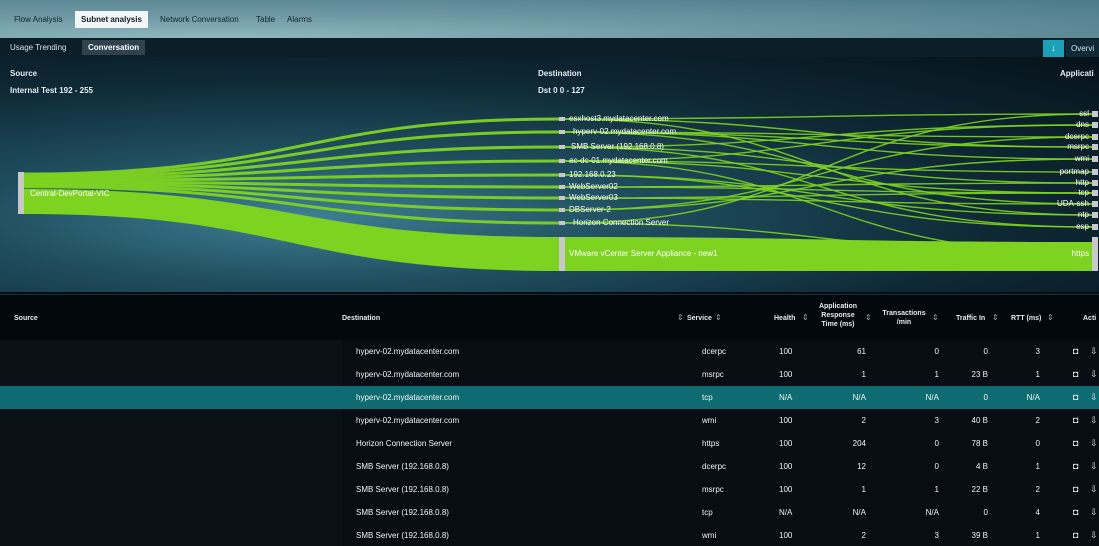 The height and width of the screenshot is (546, 1099). Describe the element at coordinates (593, 186) in the screenshot. I see `destination-node-label: WebServer02` at that location.